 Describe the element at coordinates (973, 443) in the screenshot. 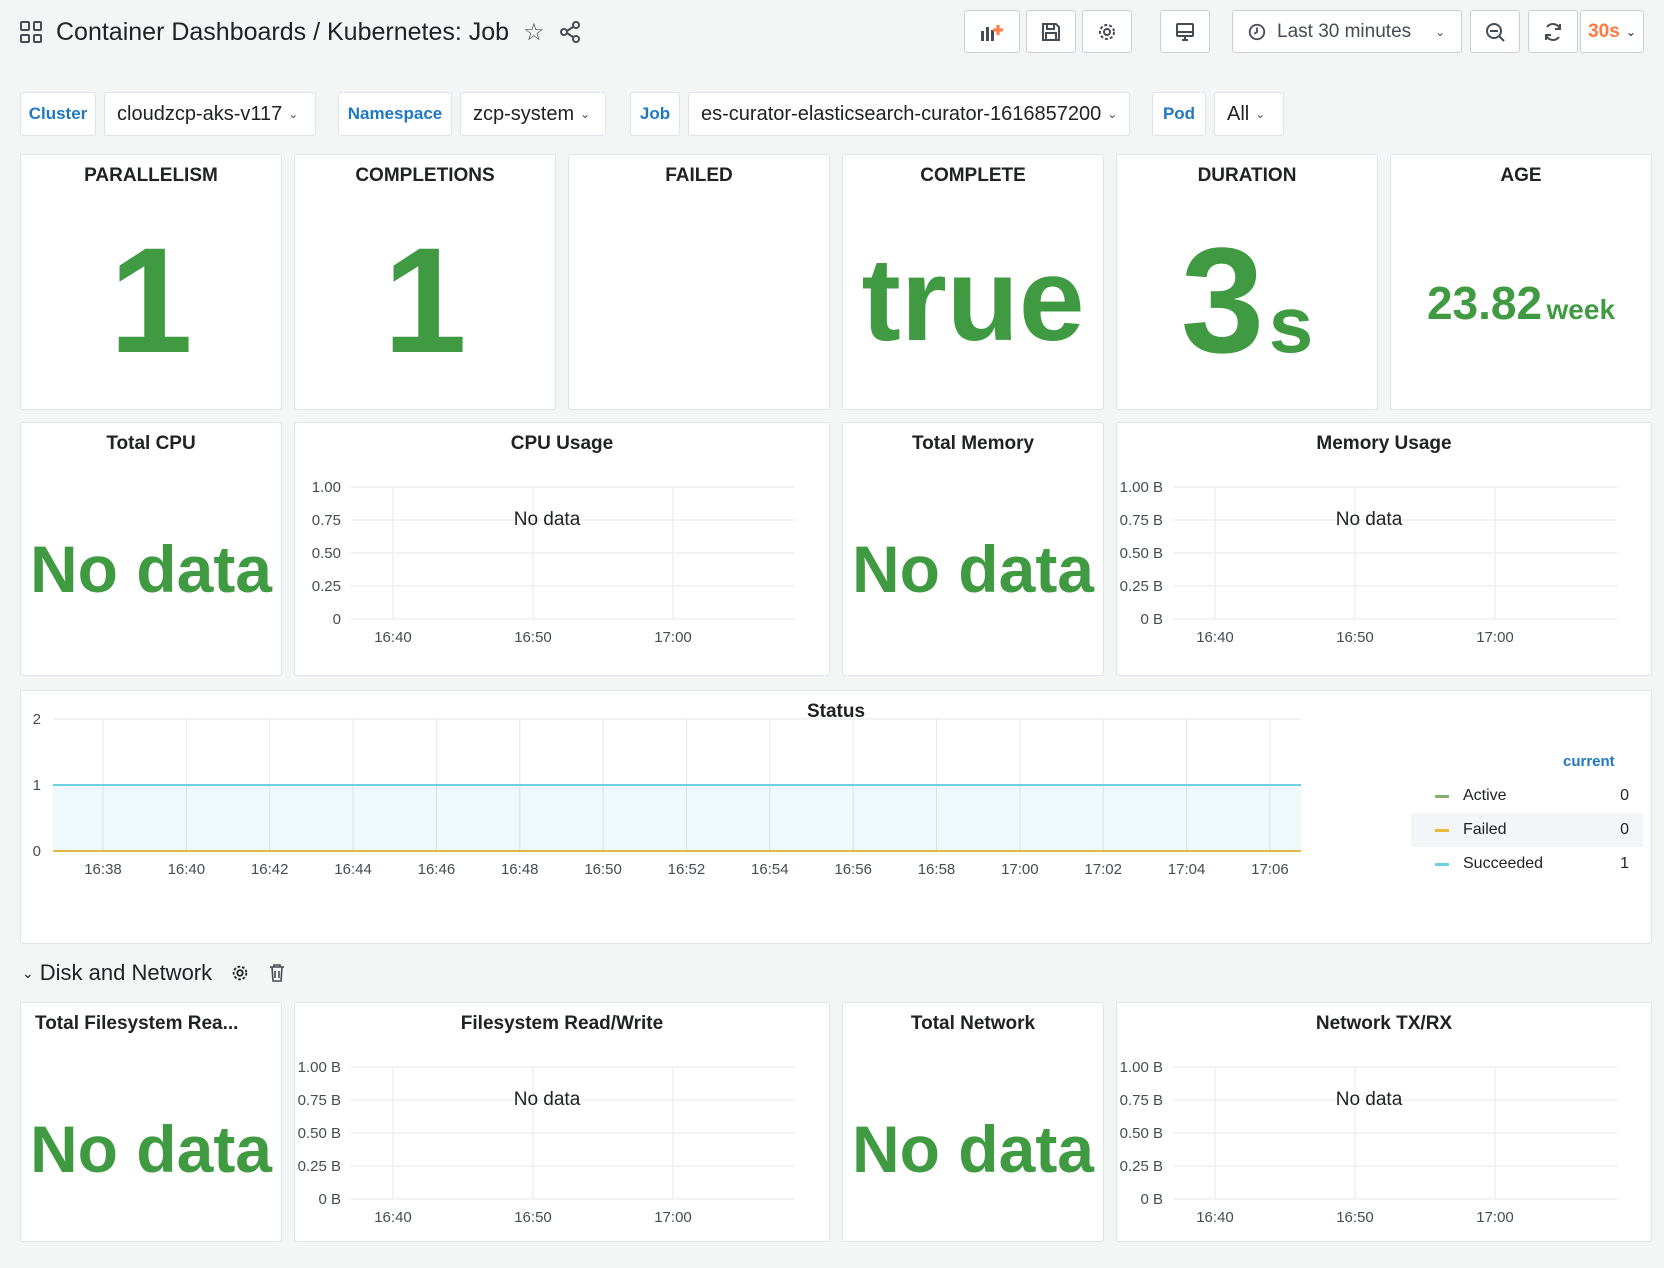

I see `panel-title: Total Memory` at that location.